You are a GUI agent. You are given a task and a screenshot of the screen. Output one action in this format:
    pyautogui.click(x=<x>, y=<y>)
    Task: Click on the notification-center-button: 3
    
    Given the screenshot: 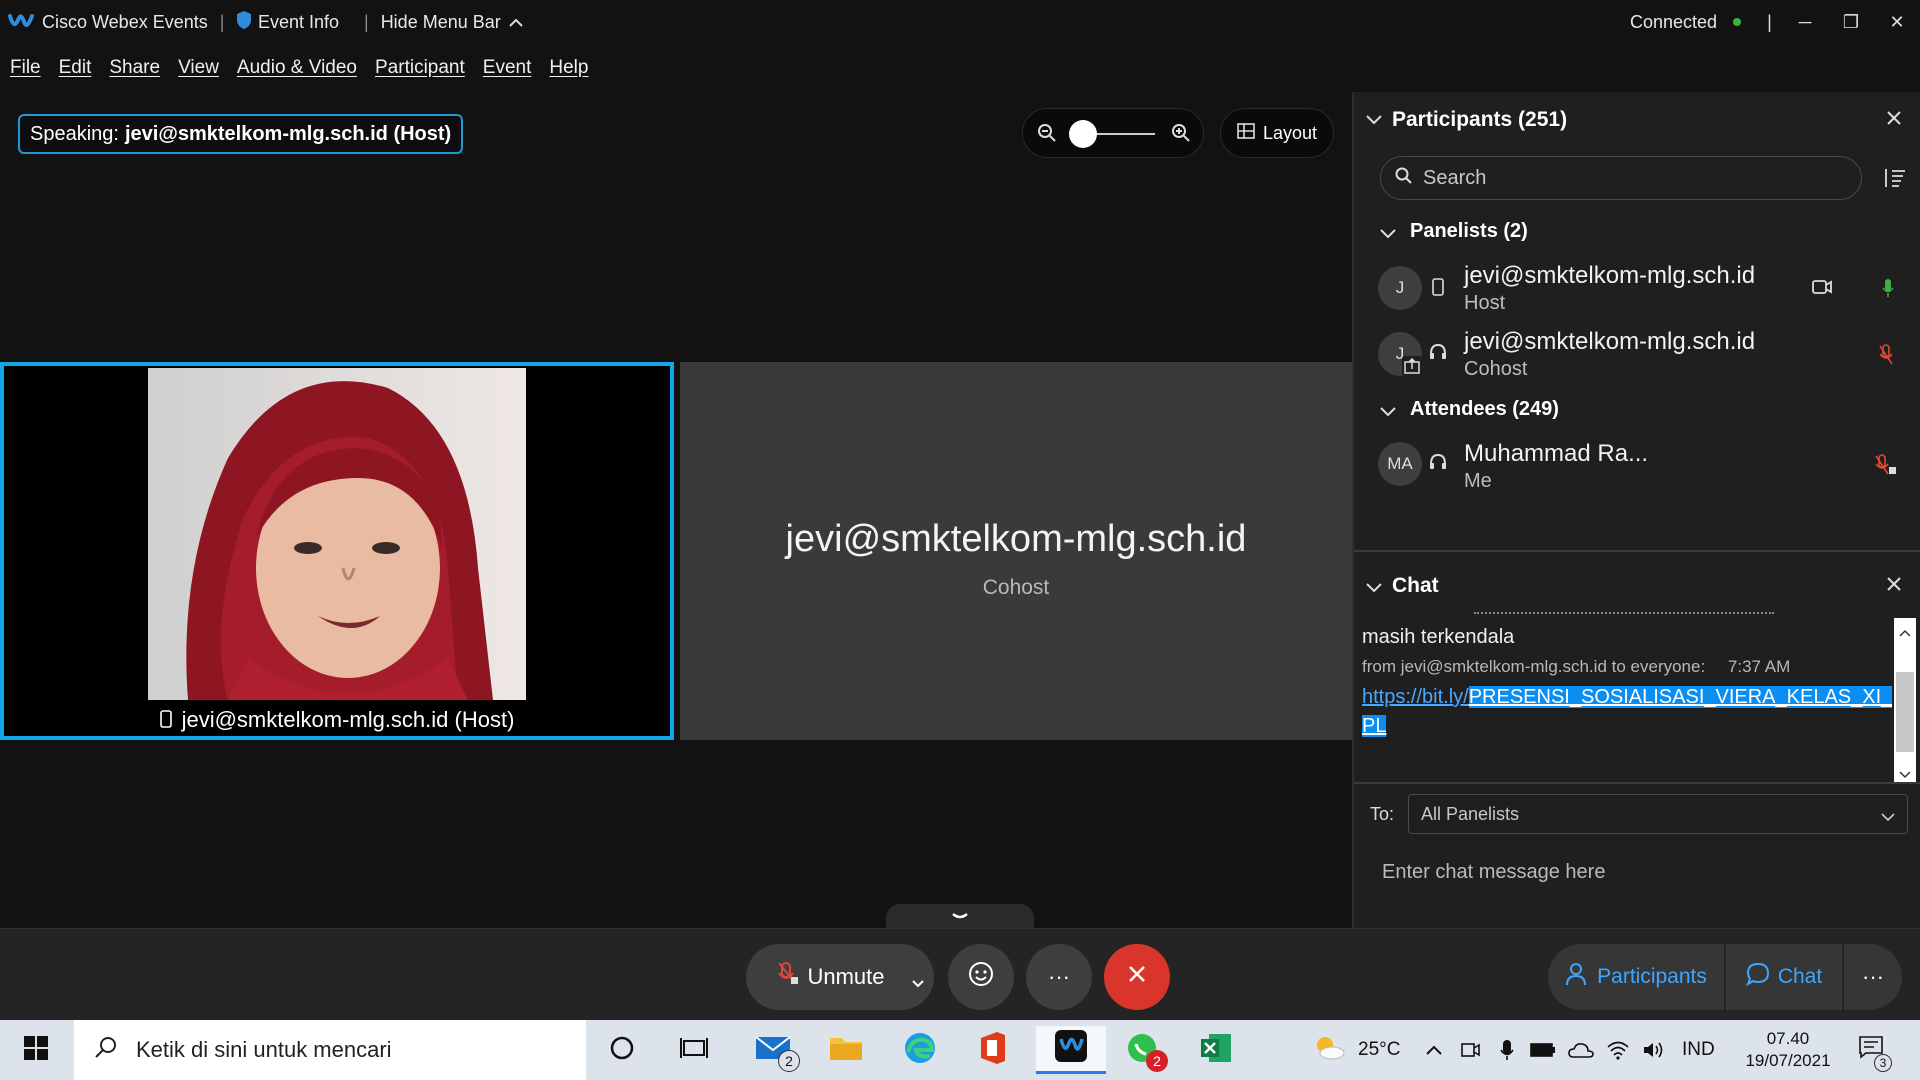 What is the action you would take?
    pyautogui.click(x=1875, y=1050)
    